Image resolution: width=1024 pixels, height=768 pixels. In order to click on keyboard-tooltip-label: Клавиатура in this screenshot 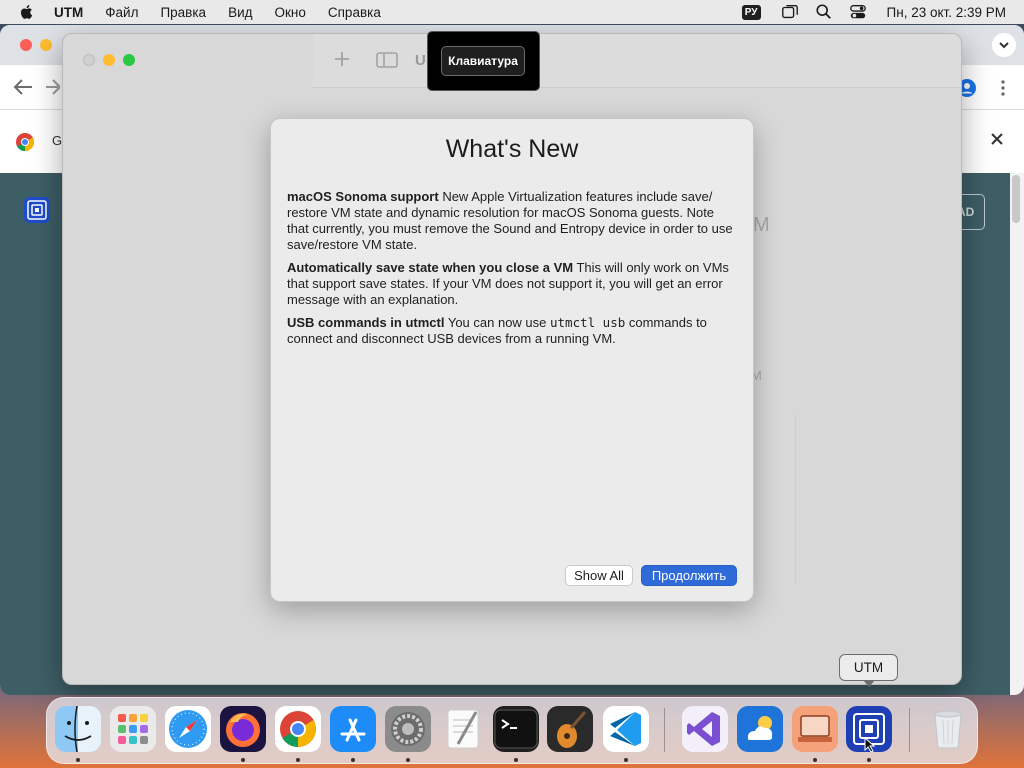, I will do `click(483, 61)`.